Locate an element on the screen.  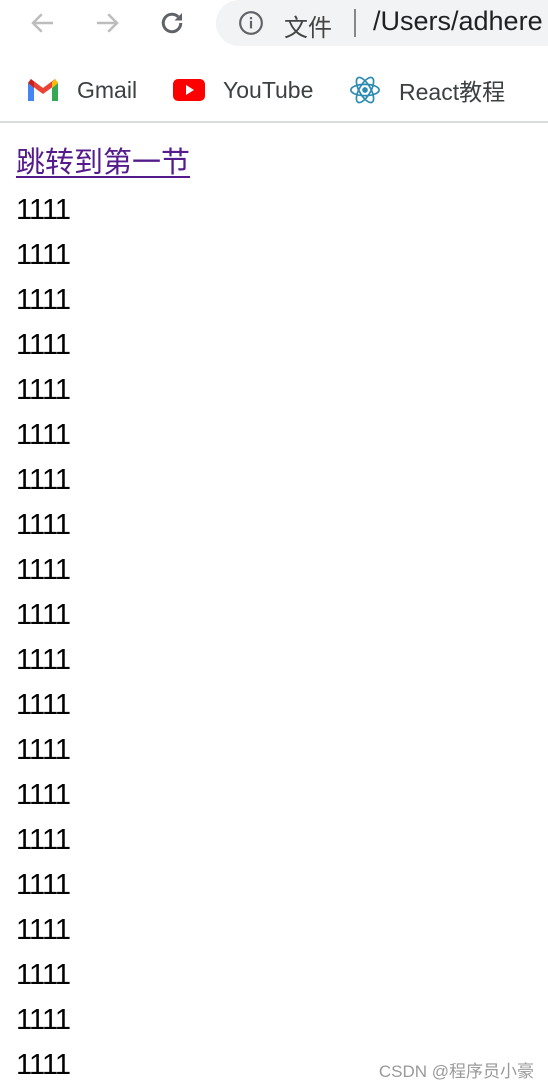
reload-icon is located at coordinates (172, 23).